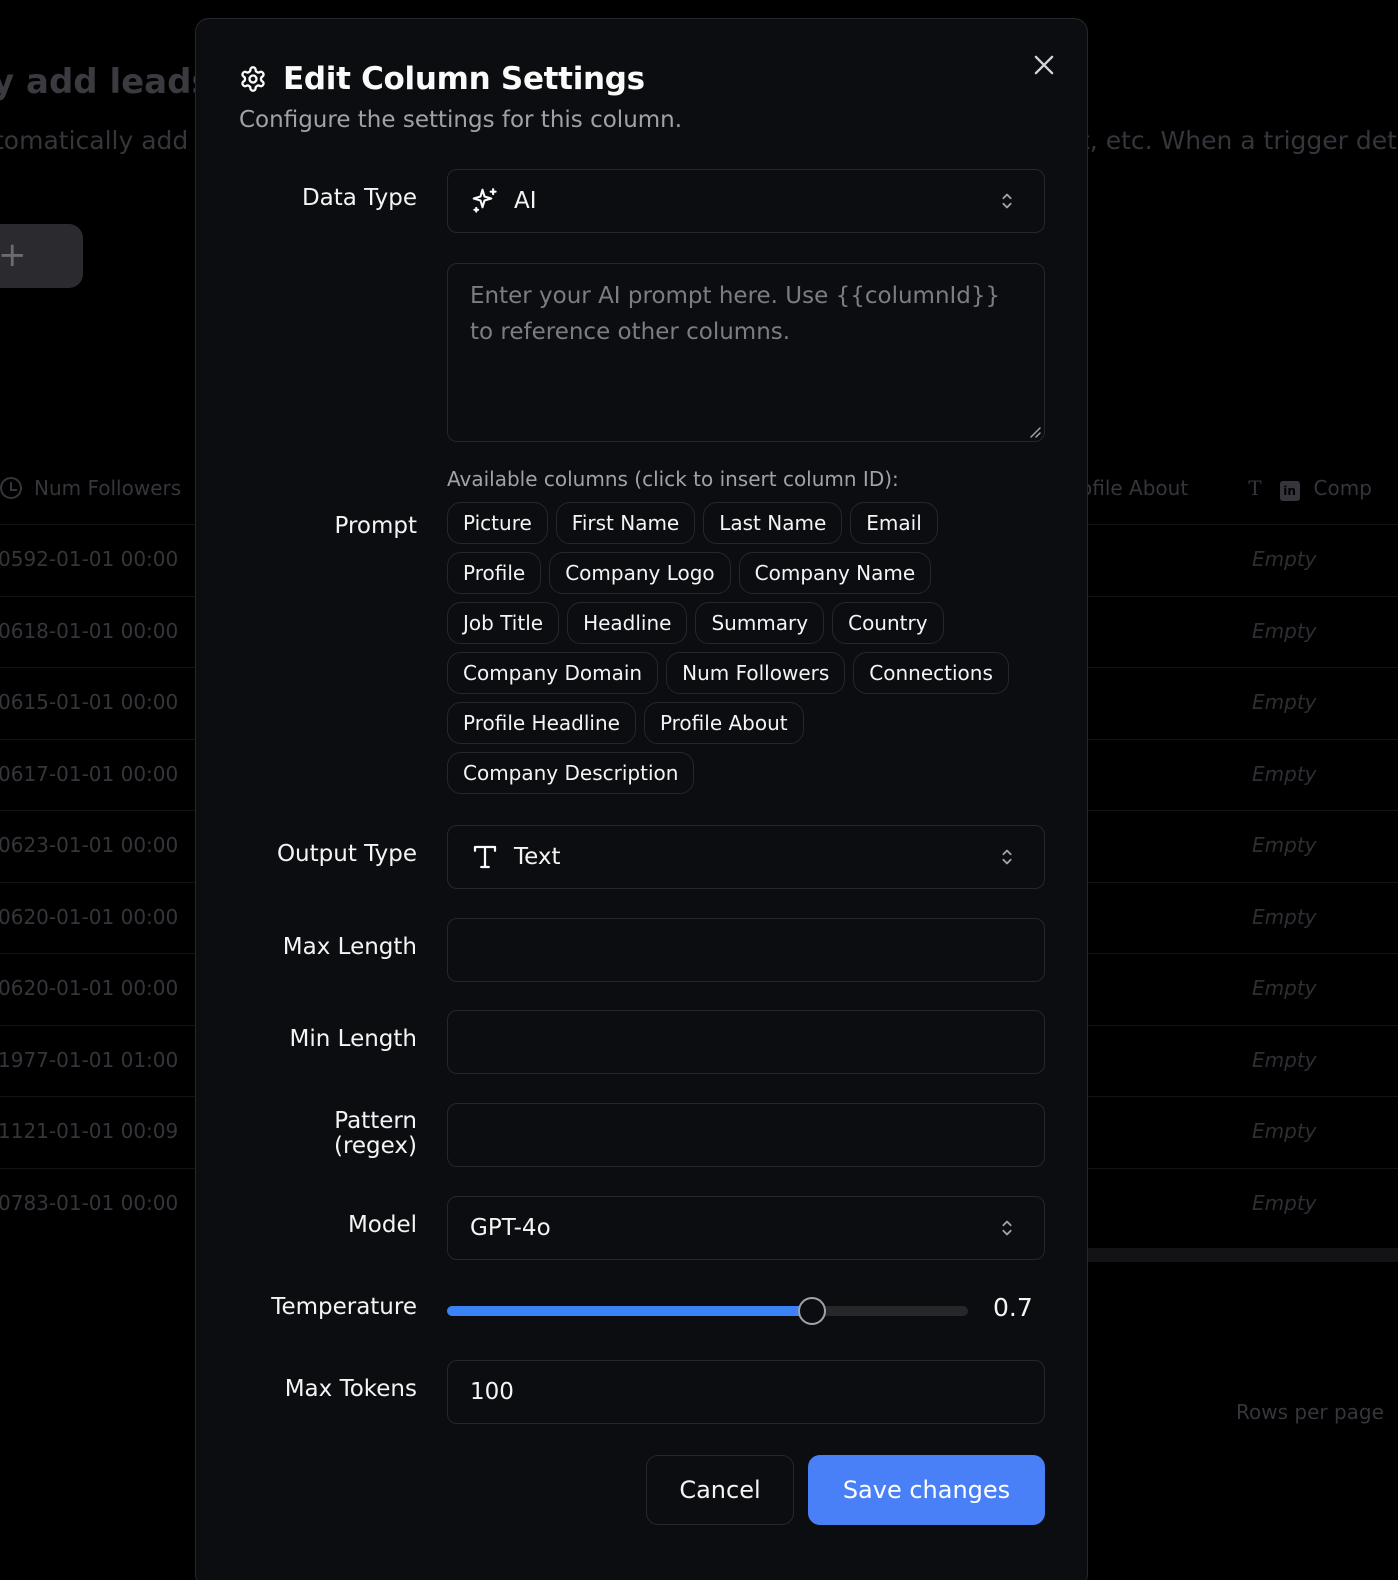 Image resolution: width=1398 pixels, height=1580 pixels. What do you see at coordinates (494, 573) in the screenshot?
I see `column-chip-profile: Profile` at bounding box center [494, 573].